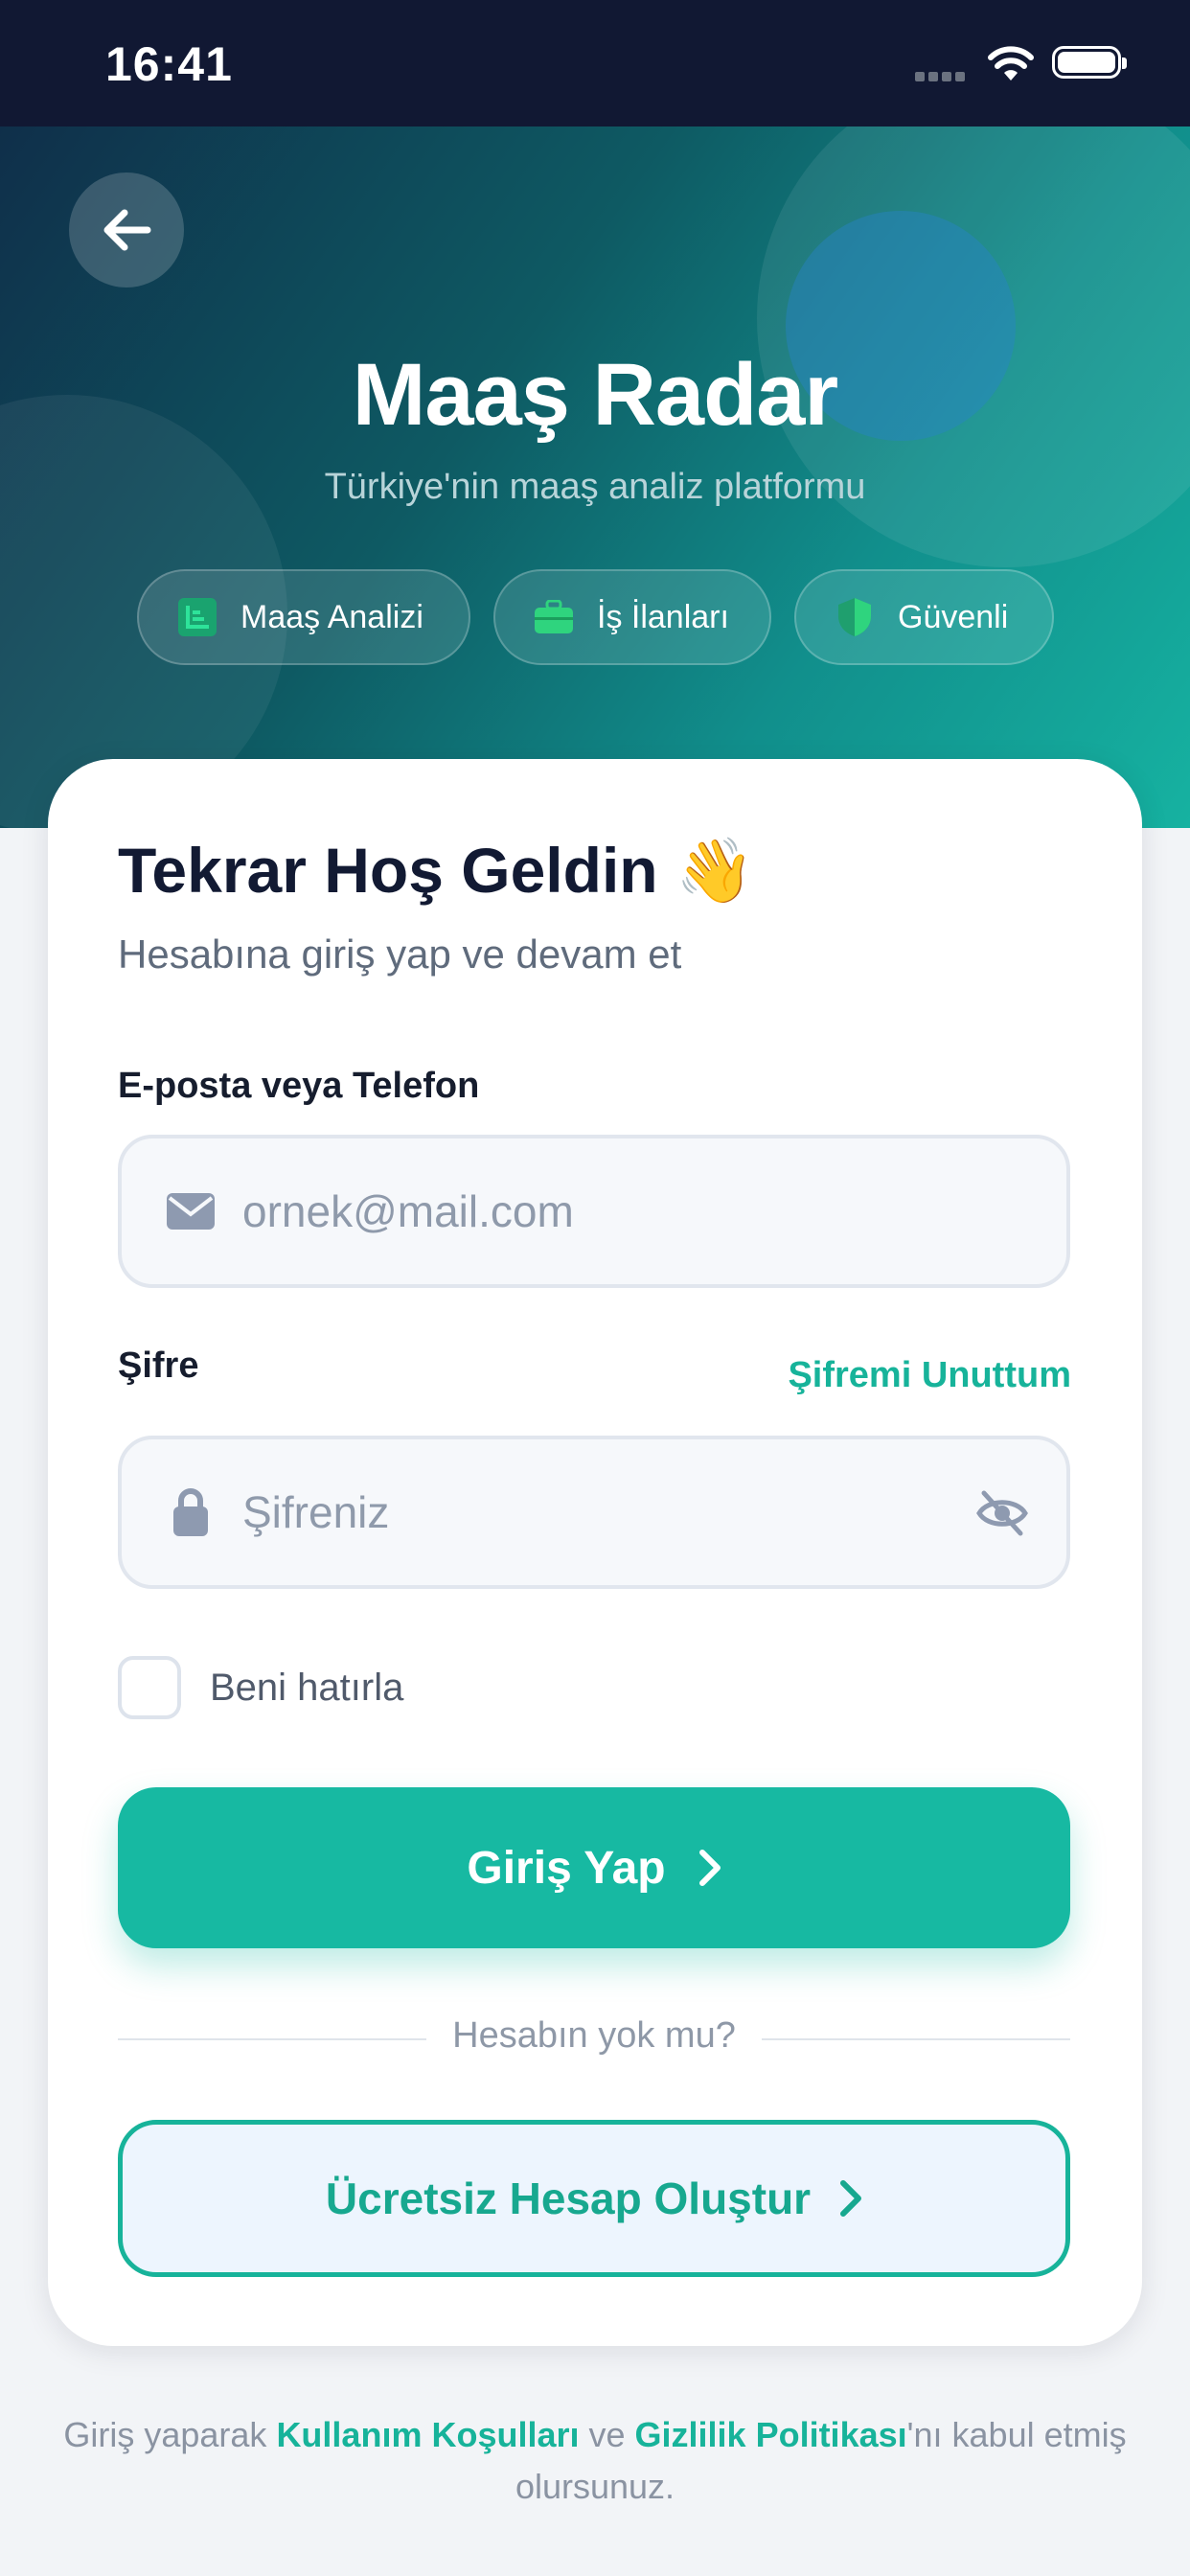  Describe the element at coordinates (299, 1086) in the screenshot. I see `email-label: E-posta veya Telefon` at that location.